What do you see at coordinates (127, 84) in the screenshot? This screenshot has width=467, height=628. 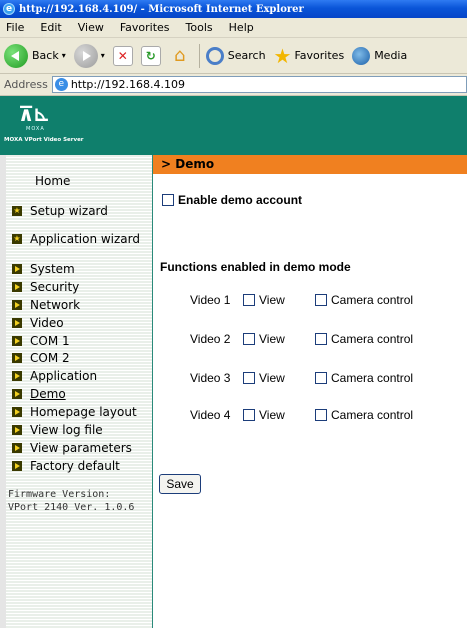 I see `address-url: http://192.168.4.109` at bounding box center [127, 84].